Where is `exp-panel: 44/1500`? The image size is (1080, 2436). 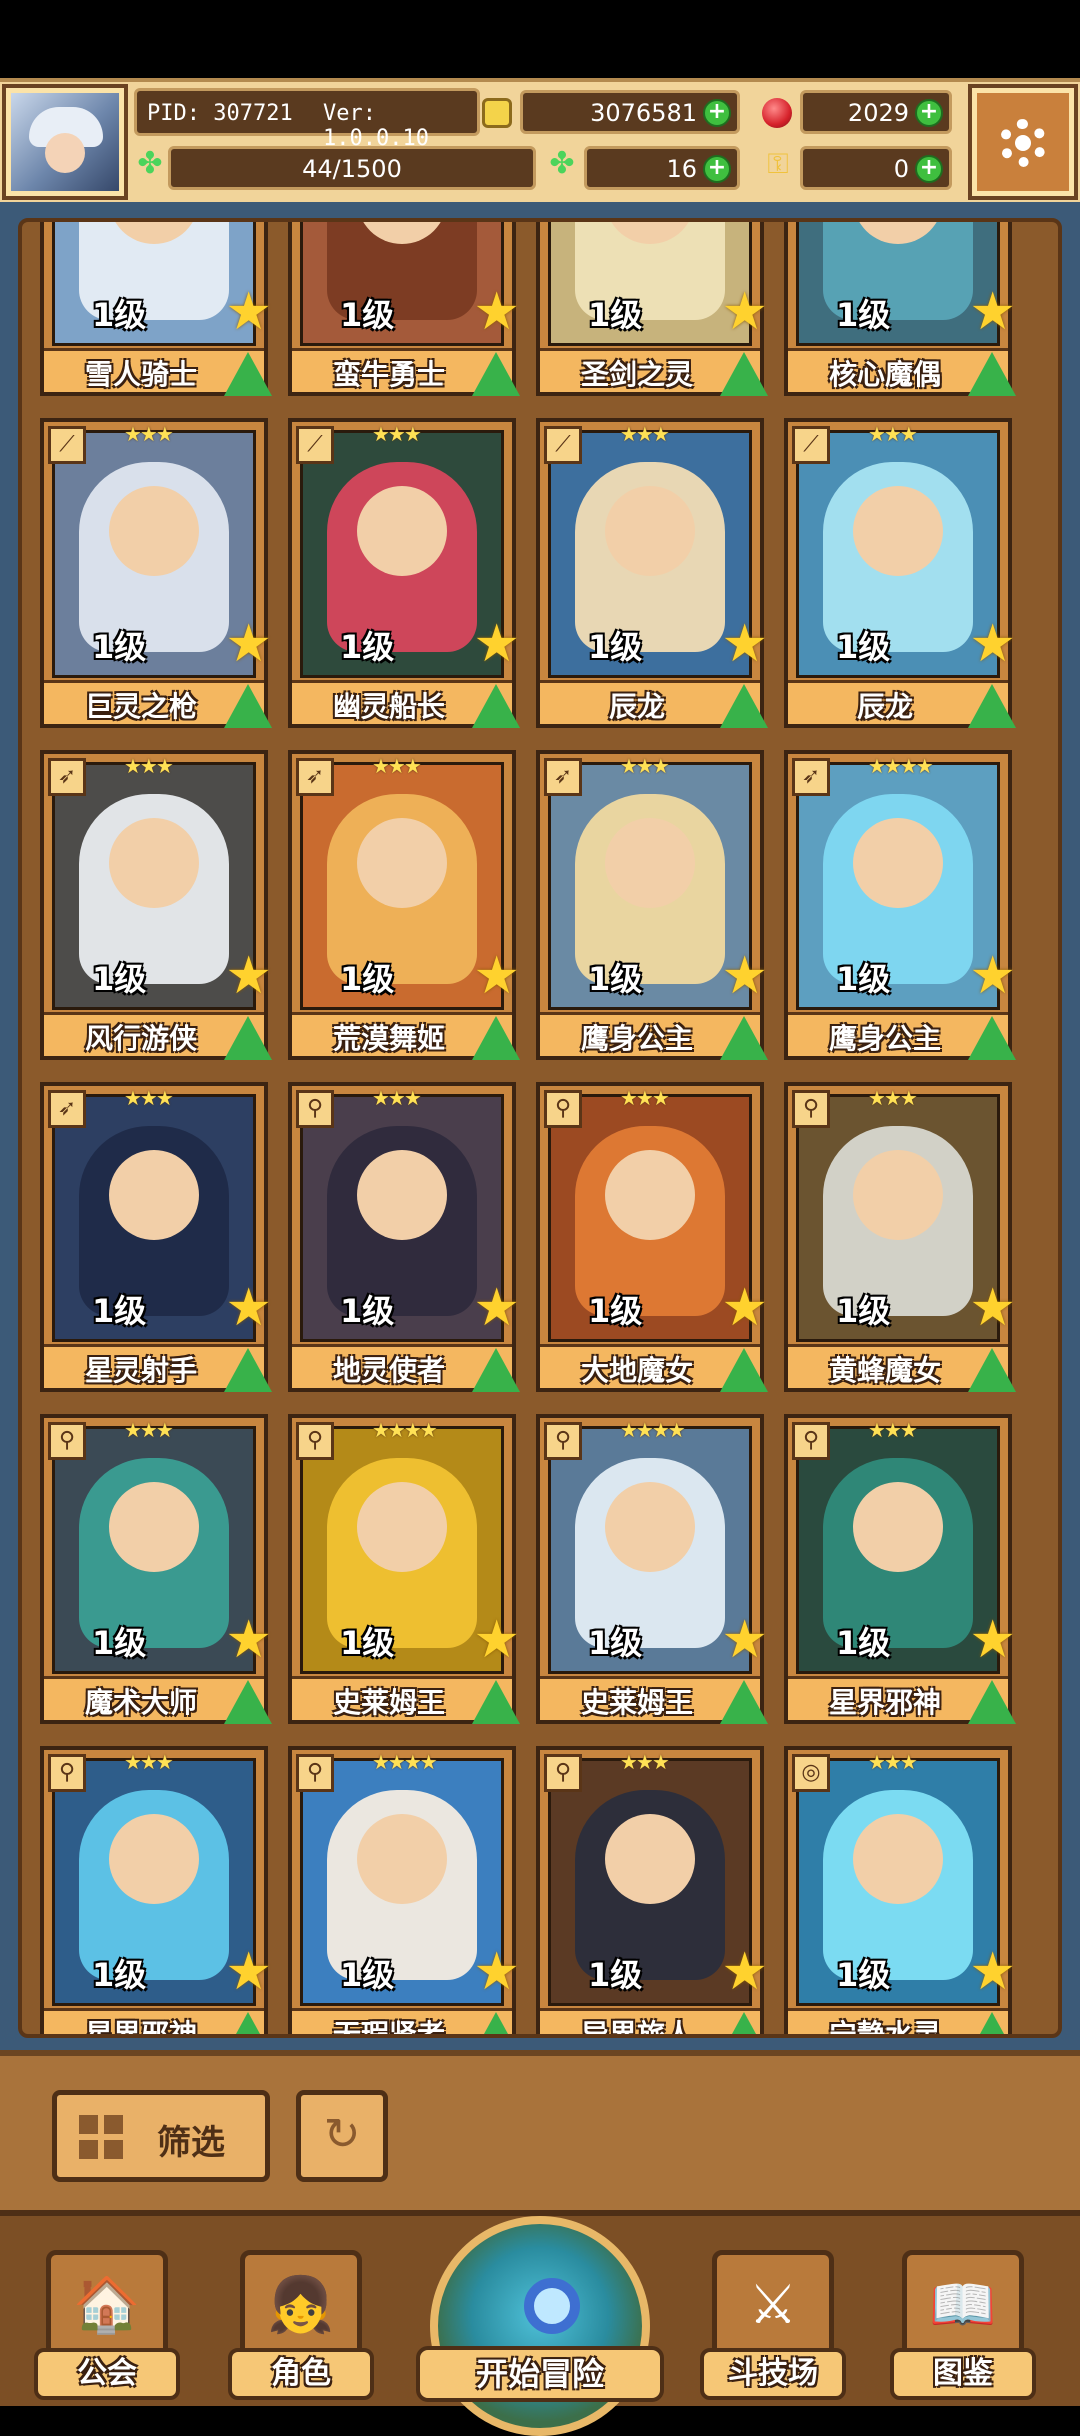
exp-panel: 44/1500 is located at coordinates (352, 168).